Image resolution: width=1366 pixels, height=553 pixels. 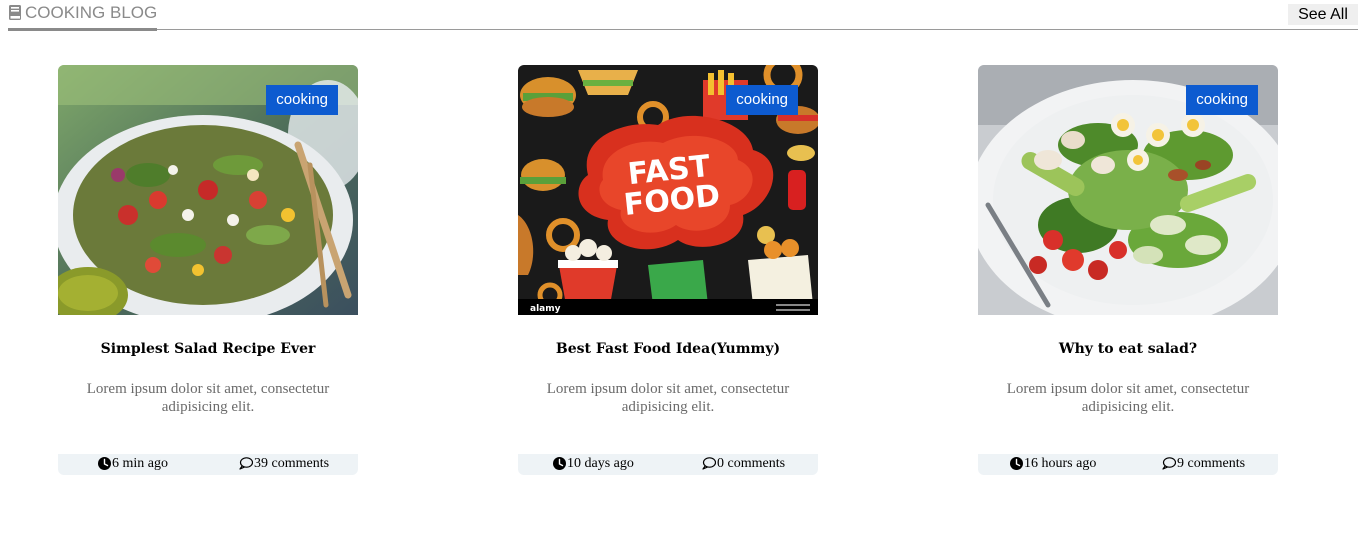 What do you see at coordinates (1128, 190) in the screenshot?
I see `egg-salad-image: cooking` at bounding box center [1128, 190].